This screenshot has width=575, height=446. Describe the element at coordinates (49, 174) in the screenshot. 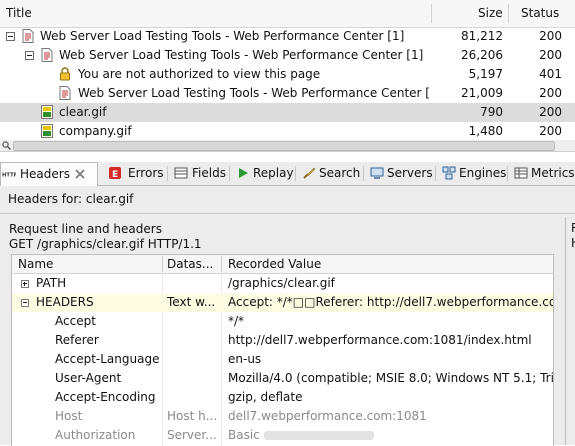

I see `tab-headers: HTTP Headers` at that location.